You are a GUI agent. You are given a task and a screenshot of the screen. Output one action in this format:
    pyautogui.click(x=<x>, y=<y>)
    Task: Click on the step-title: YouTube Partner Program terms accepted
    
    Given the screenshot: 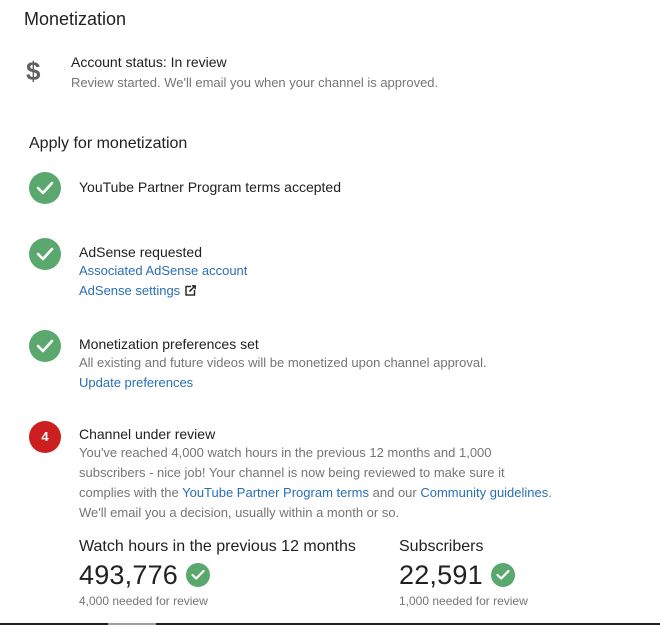 What is the action you would take?
    pyautogui.click(x=210, y=187)
    